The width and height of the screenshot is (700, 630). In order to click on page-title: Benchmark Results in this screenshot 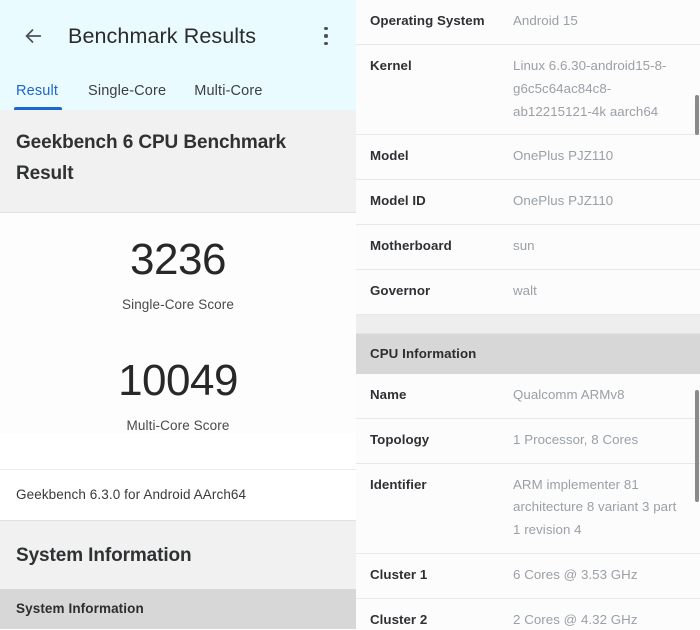, I will do `click(162, 35)`.